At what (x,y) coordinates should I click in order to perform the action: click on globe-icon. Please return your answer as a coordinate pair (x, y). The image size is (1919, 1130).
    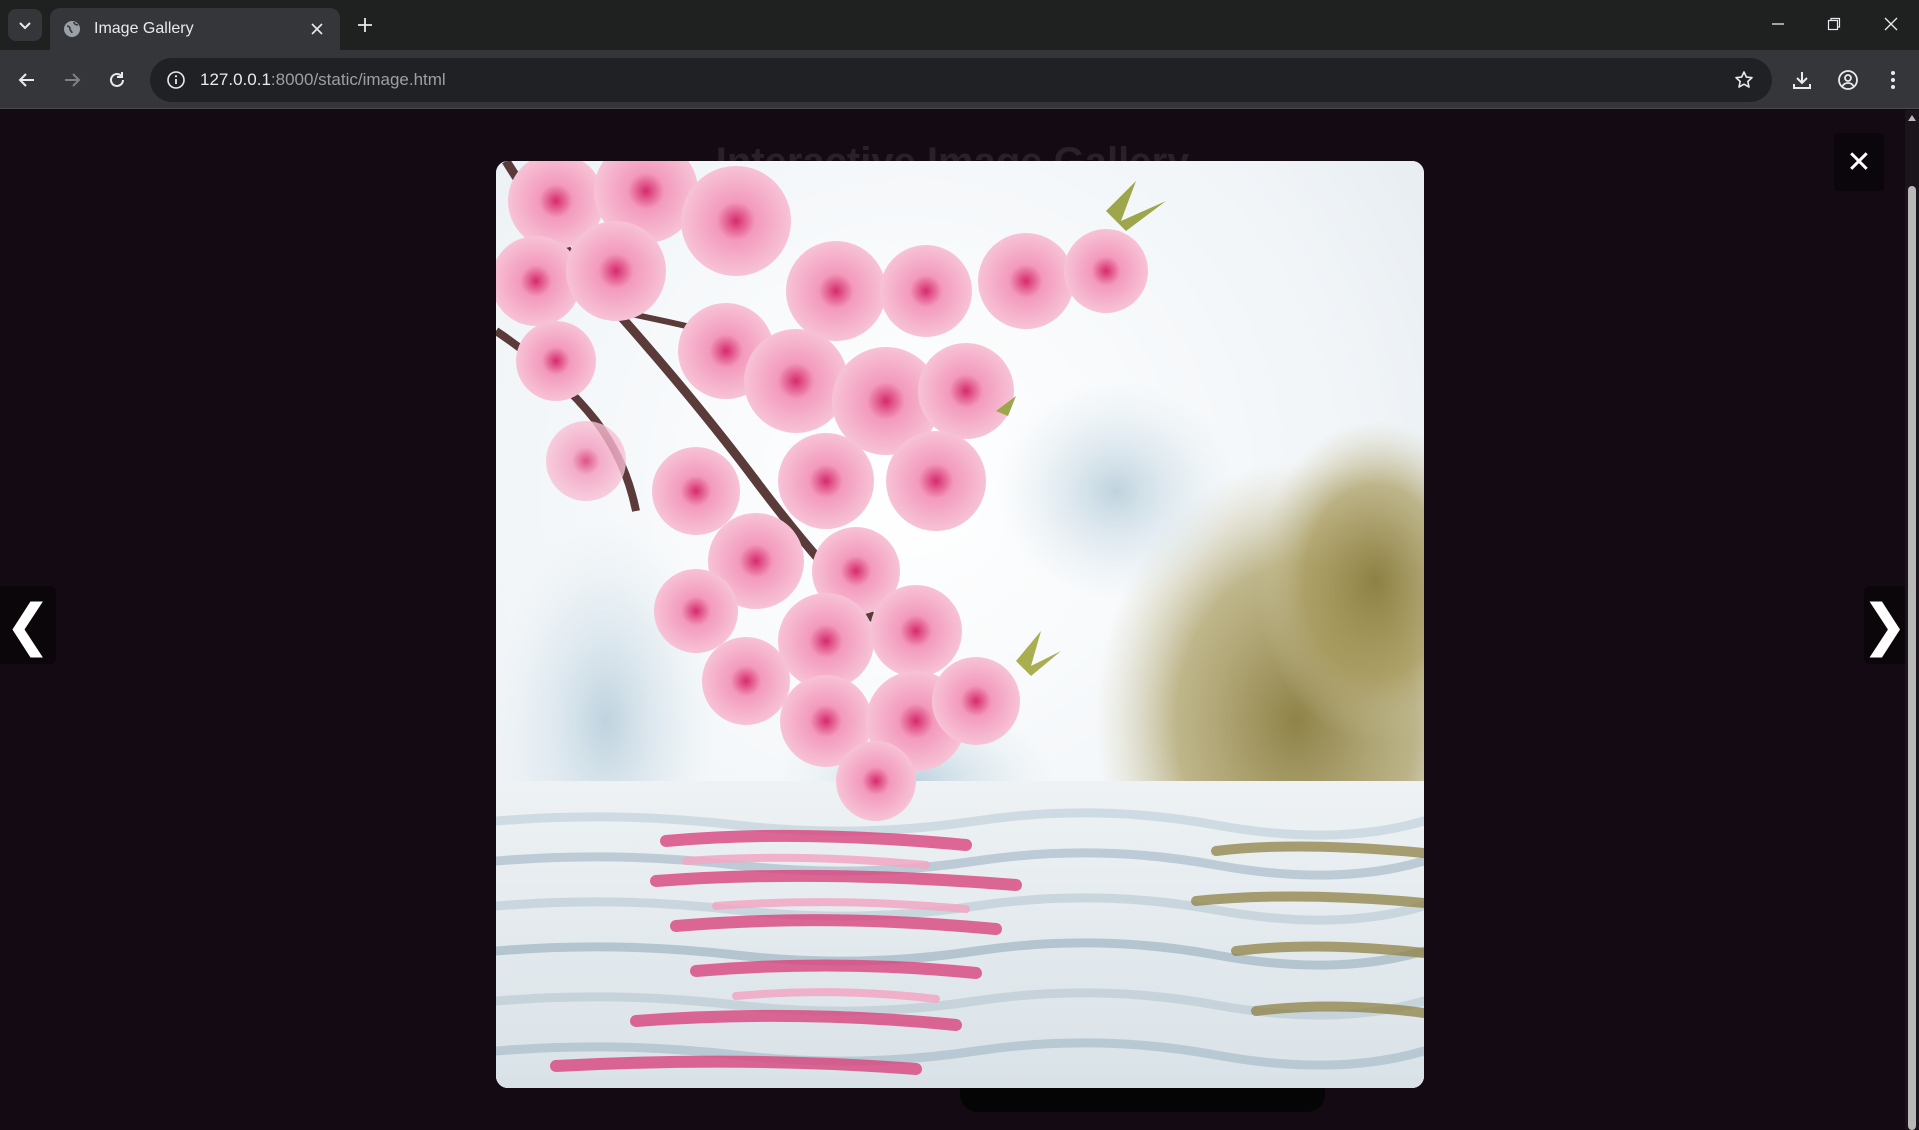
    Looking at the image, I should click on (72, 29).